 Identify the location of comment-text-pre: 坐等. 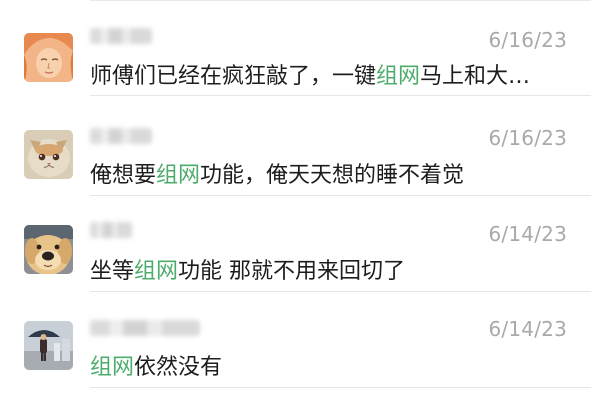
(112, 271).